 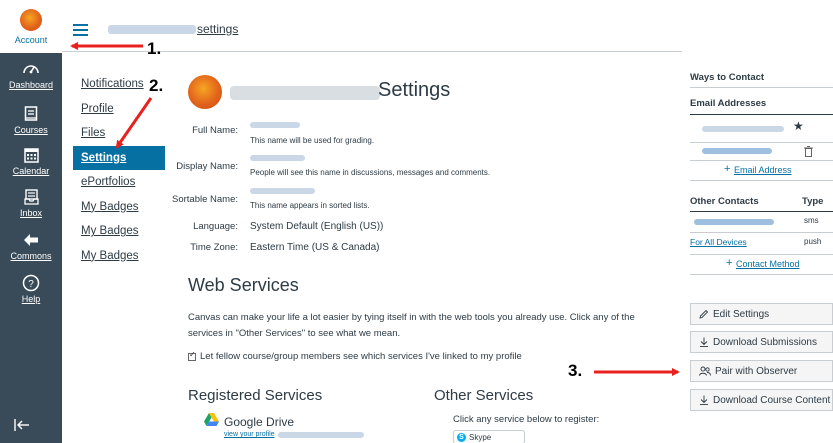 What do you see at coordinates (729, 263) in the screenshot?
I see `add-contact-plus-icon: +` at bounding box center [729, 263].